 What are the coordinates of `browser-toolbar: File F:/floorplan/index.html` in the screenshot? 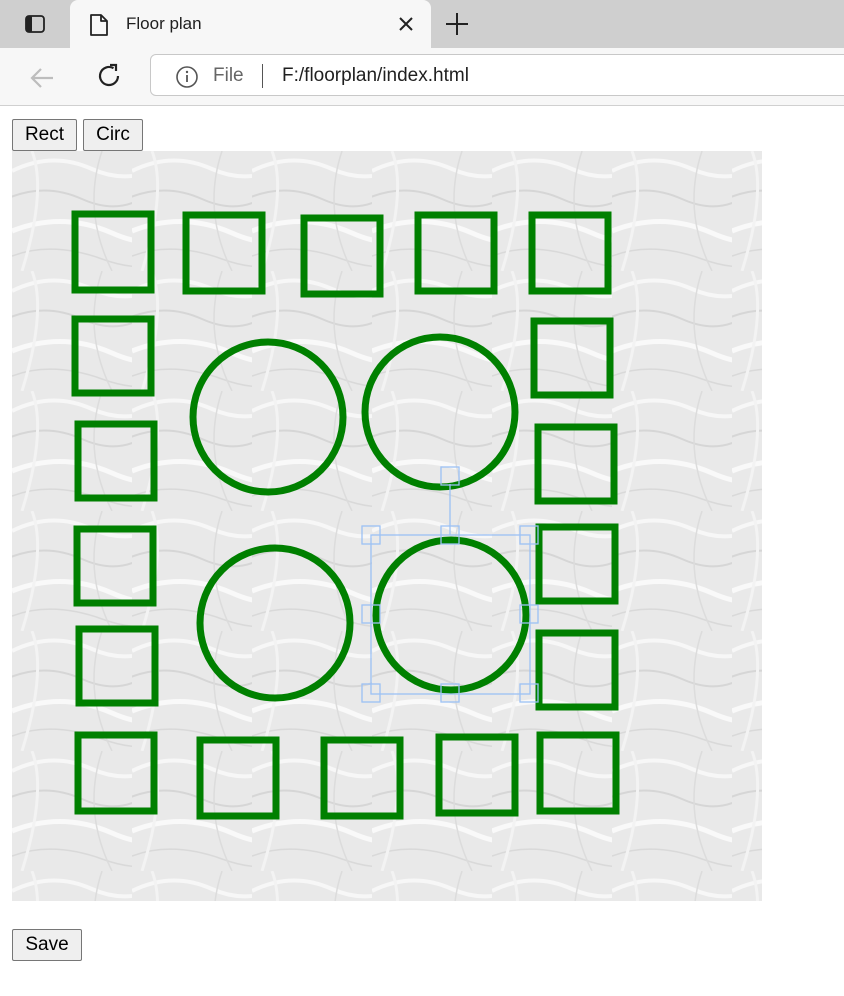 It's located at (422, 77).